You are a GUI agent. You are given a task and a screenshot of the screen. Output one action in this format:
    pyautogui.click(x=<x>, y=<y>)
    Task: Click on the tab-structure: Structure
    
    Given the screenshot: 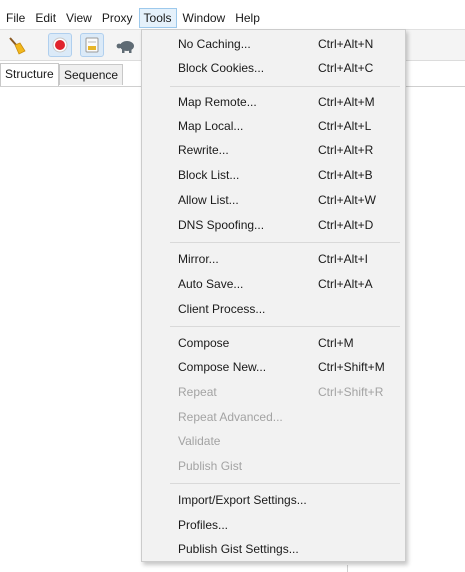 What is the action you would take?
    pyautogui.click(x=29, y=74)
    